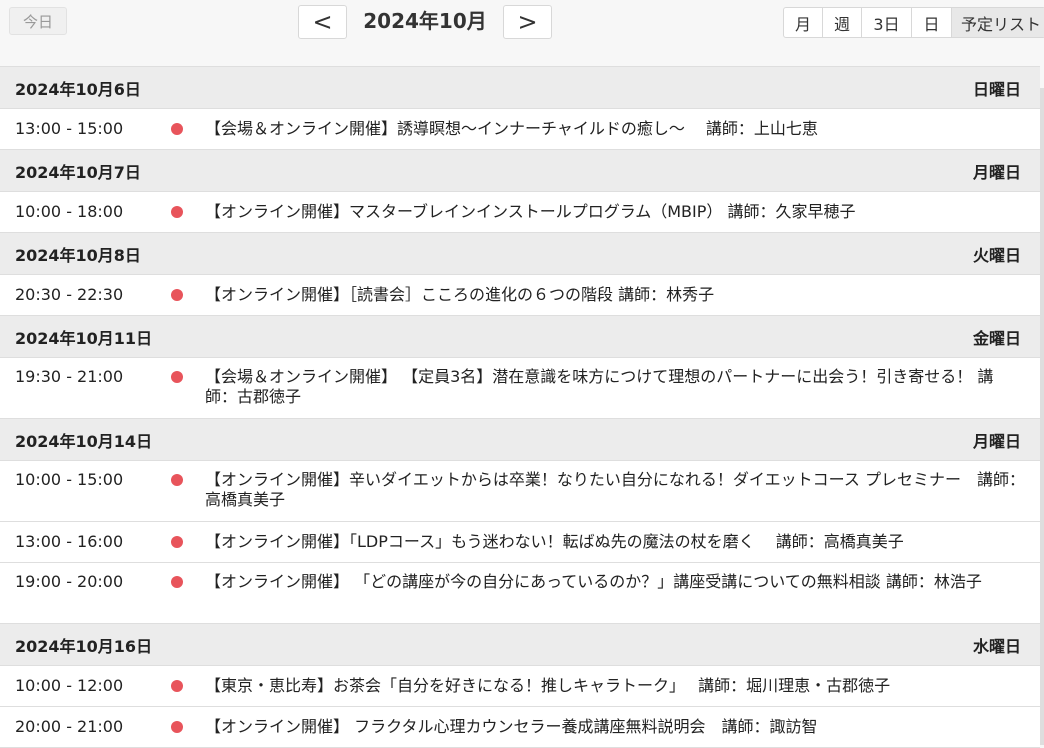  I want to click on view-day-button: 日, so click(931, 22).